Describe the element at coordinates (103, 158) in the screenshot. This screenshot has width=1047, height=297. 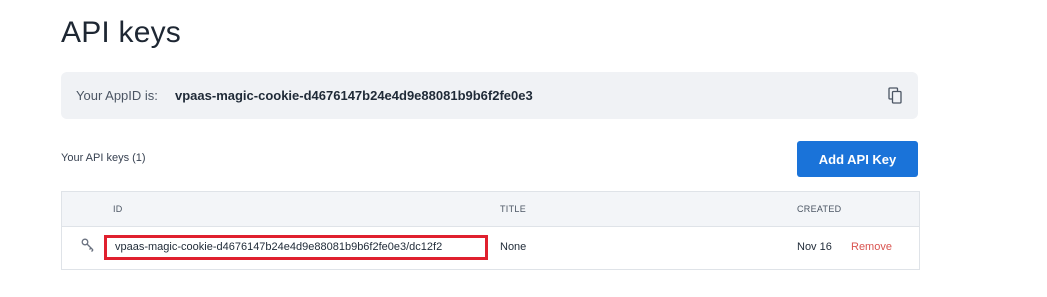
I see `api-keys-count: Your API keys (1)` at that location.